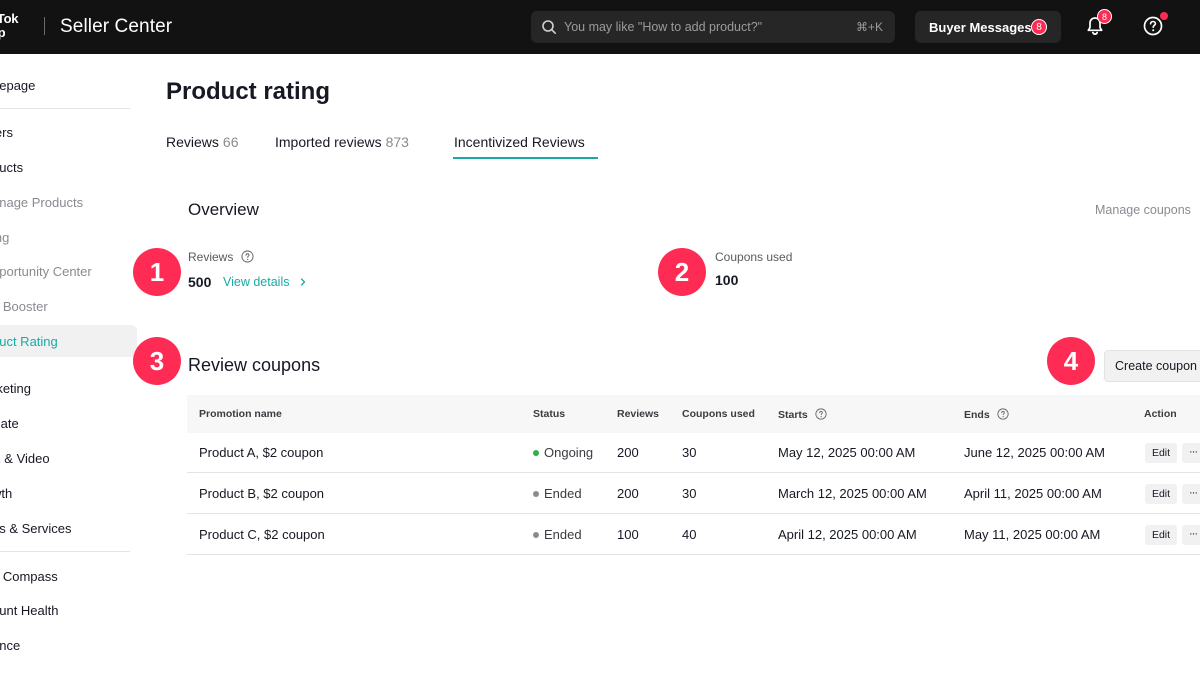 The height and width of the screenshot is (675, 1200). What do you see at coordinates (11, 168) in the screenshot?
I see `sidebar-item-products: ducts` at bounding box center [11, 168].